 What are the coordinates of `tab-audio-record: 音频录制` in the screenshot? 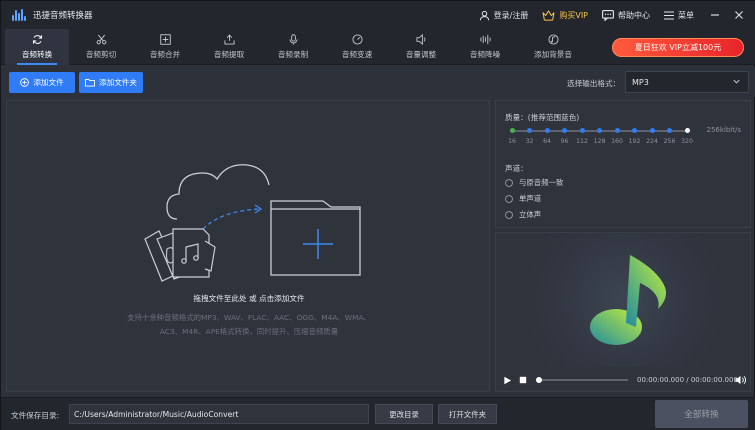 It's located at (293, 47).